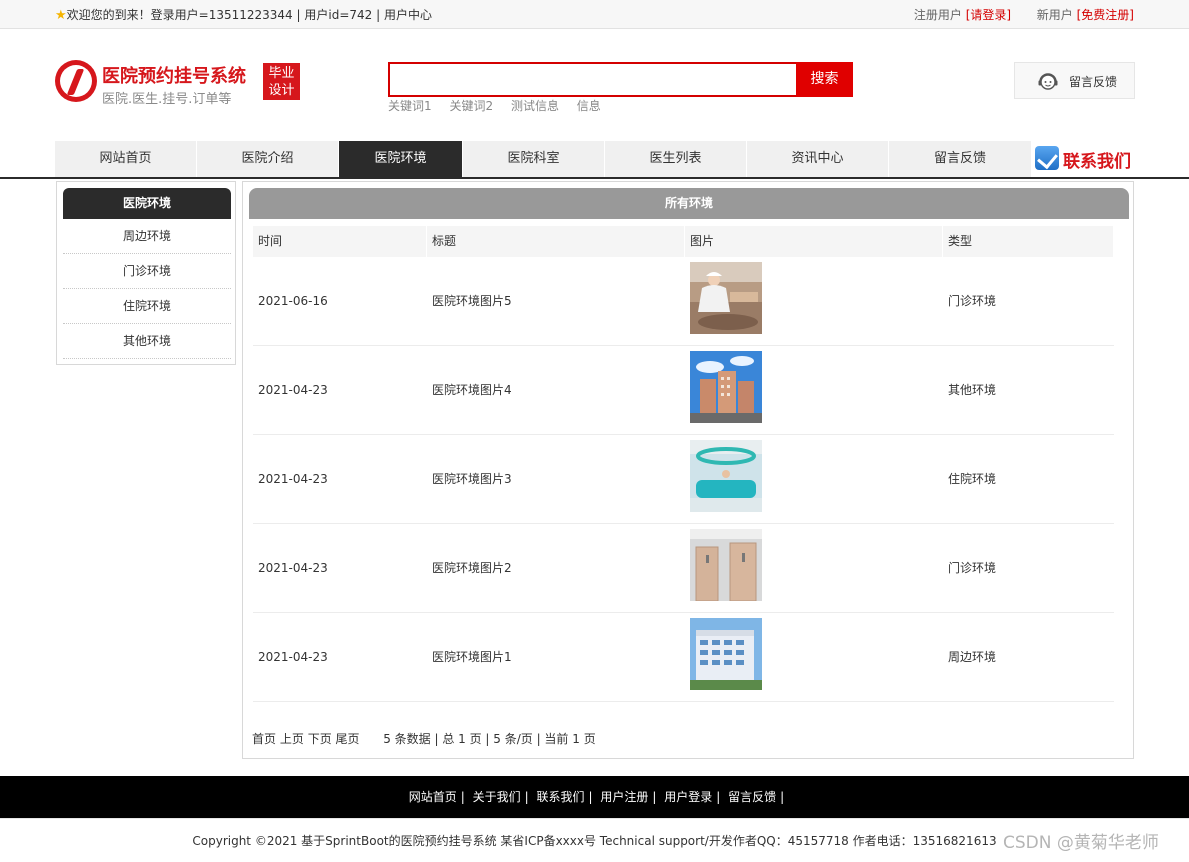 This screenshot has width=1189, height=862. I want to click on pagination-summary: 5 条数据 | 总 1 页 | 5 条/页 | 当前 1 页, so click(489, 739).